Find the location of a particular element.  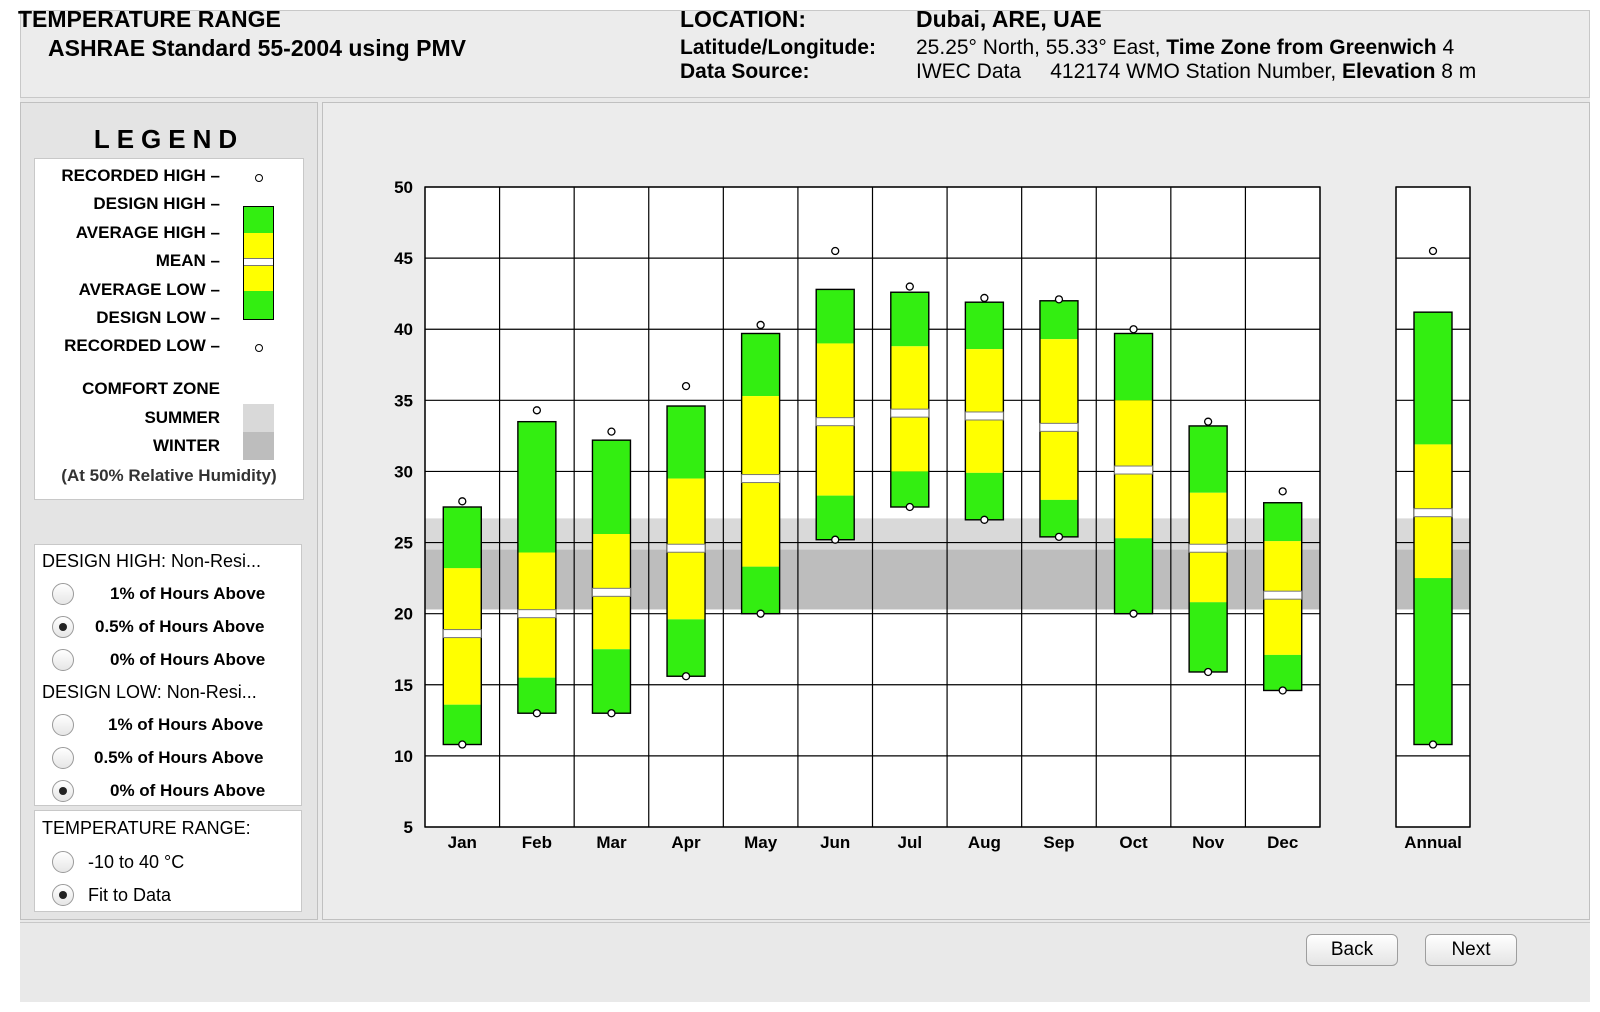

summer-swatch is located at coordinates (258, 418).